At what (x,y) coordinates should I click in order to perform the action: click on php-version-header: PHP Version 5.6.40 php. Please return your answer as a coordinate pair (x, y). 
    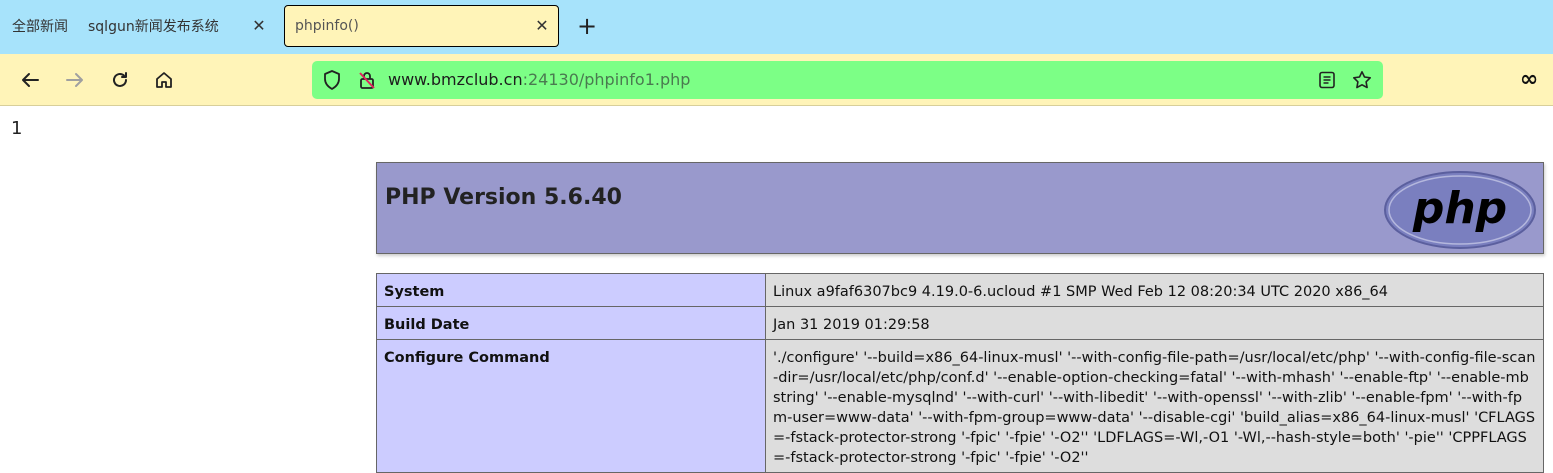
    Looking at the image, I should click on (960, 208).